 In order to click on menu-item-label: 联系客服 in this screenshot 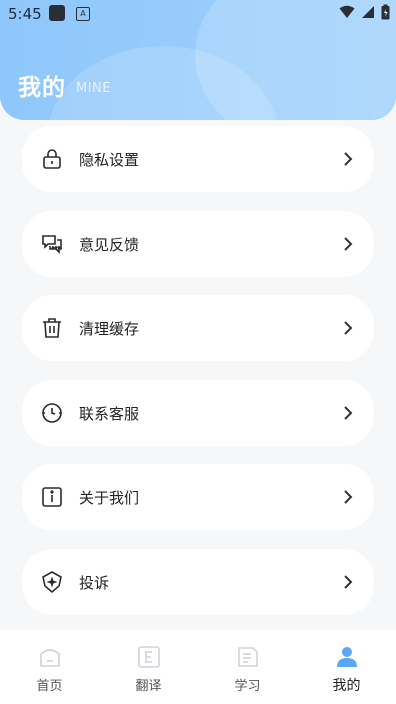, I will do `click(109, 413)`.